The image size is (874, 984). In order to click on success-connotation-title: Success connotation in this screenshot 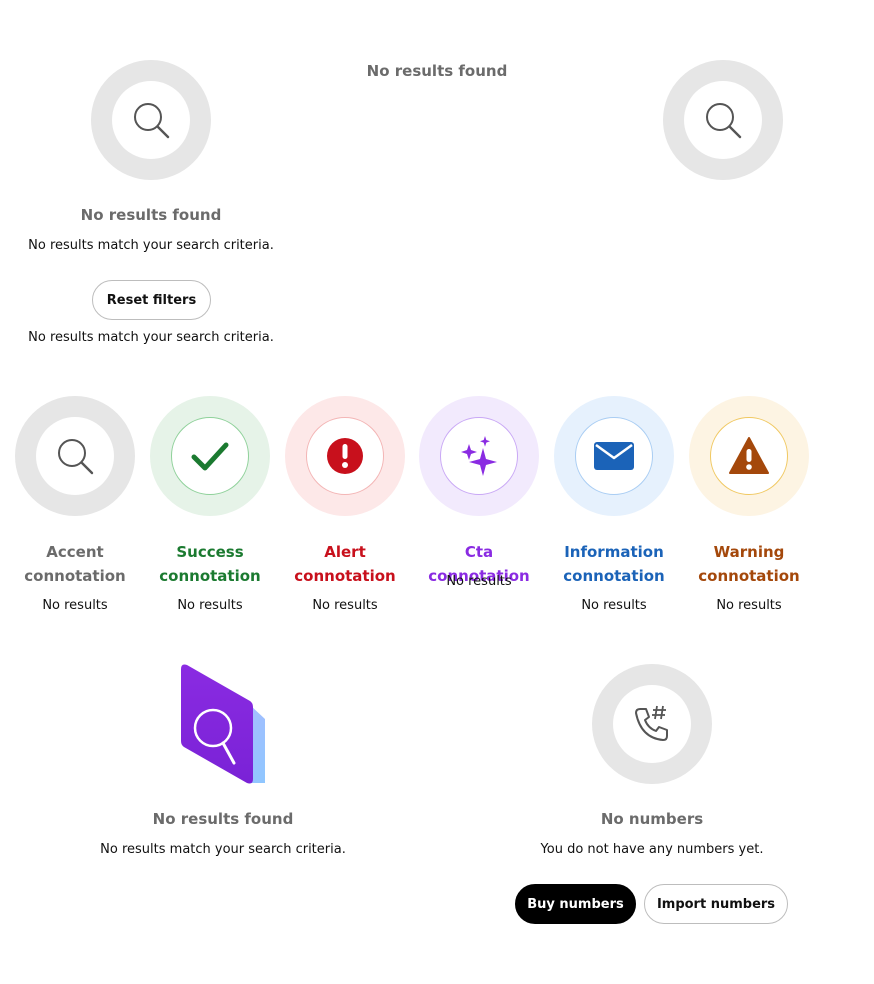, I will do `click(210, 564)`.